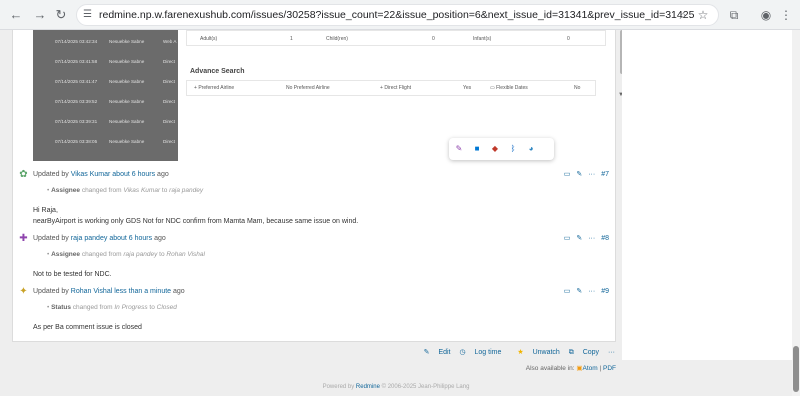  Describe the element at coordinates (89, 15) in the screenshot. I see `site-info-icon: ☰` at that location.